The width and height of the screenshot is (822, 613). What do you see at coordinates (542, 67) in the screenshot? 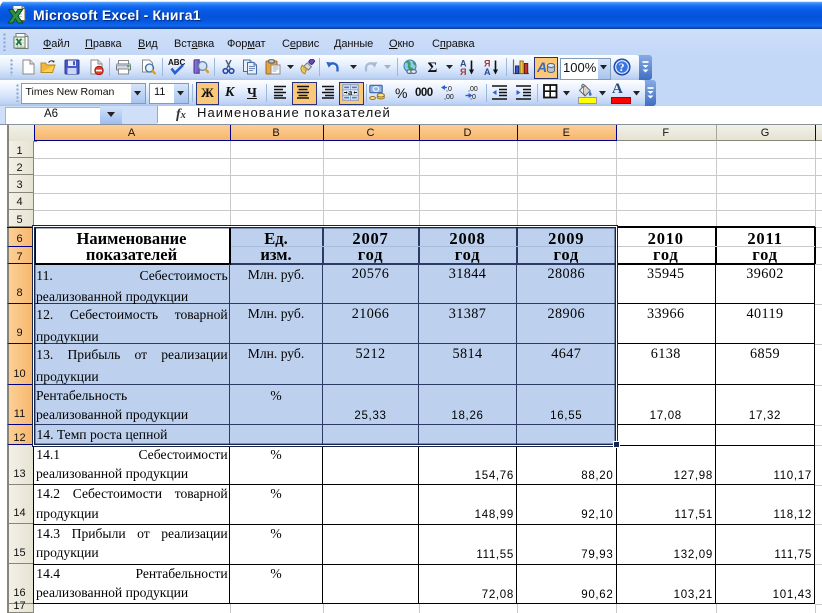
I see `svg-text: A` at bounding box center [542, 67].